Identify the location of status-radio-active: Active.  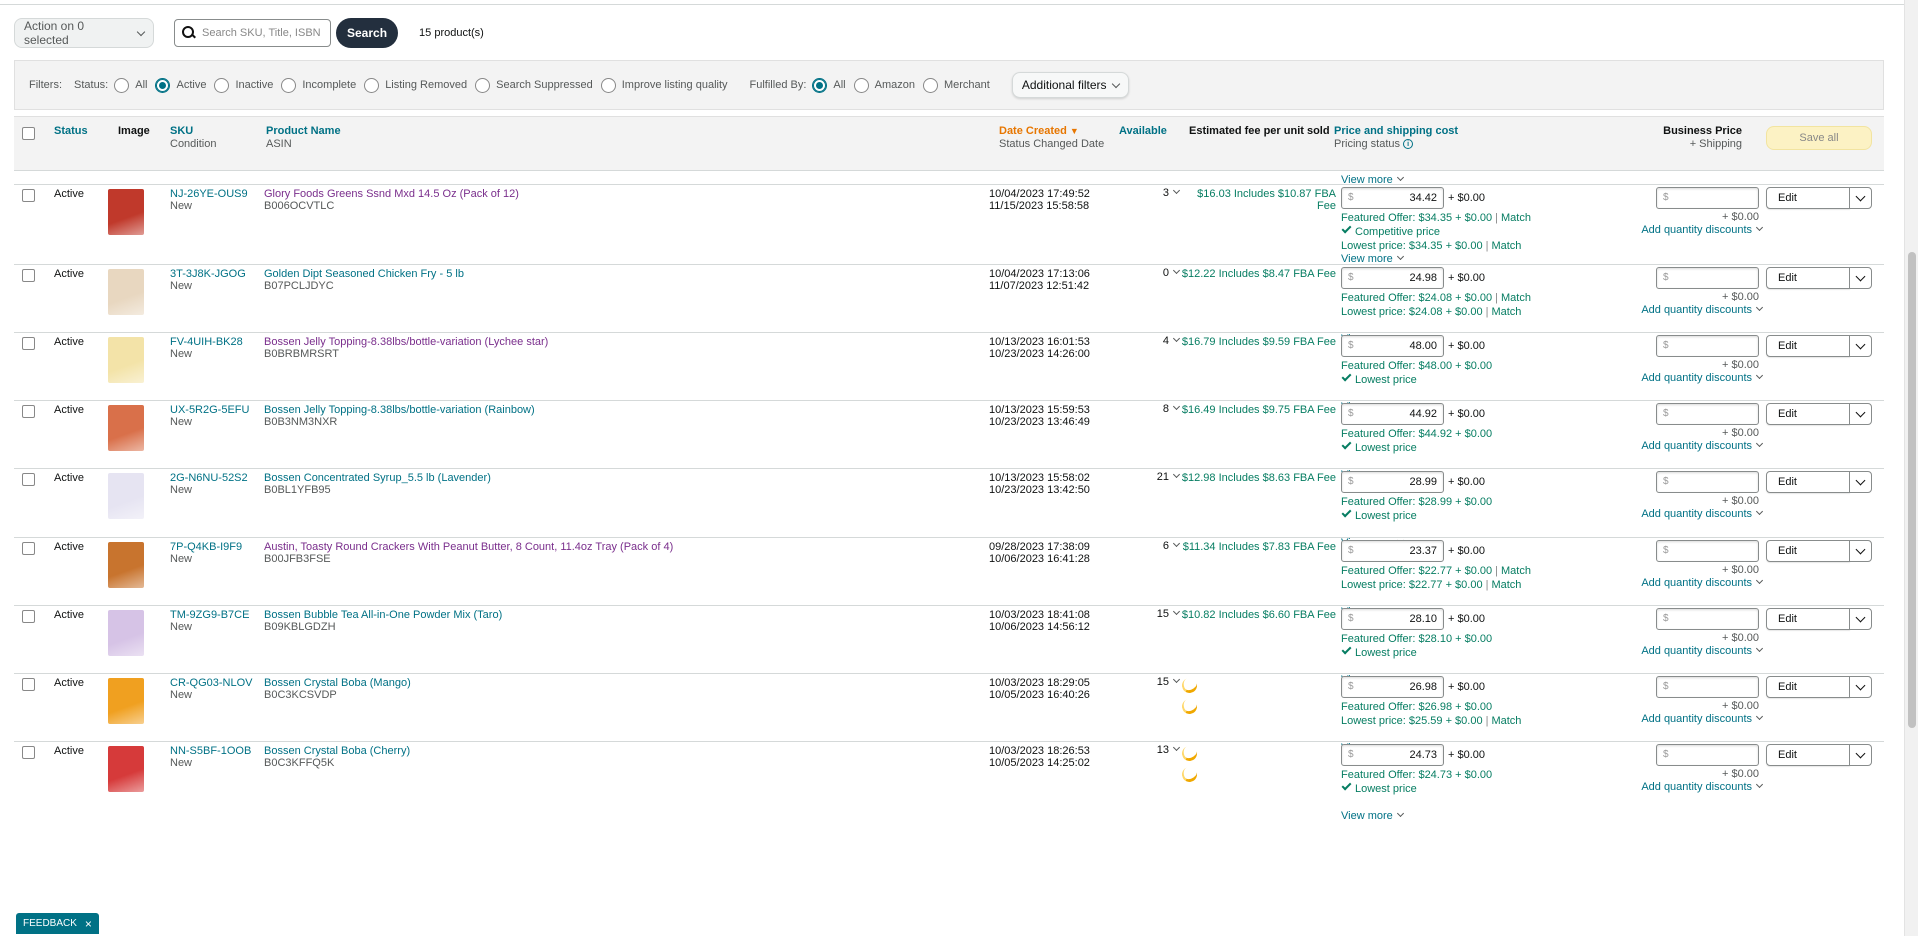
(180, 85).